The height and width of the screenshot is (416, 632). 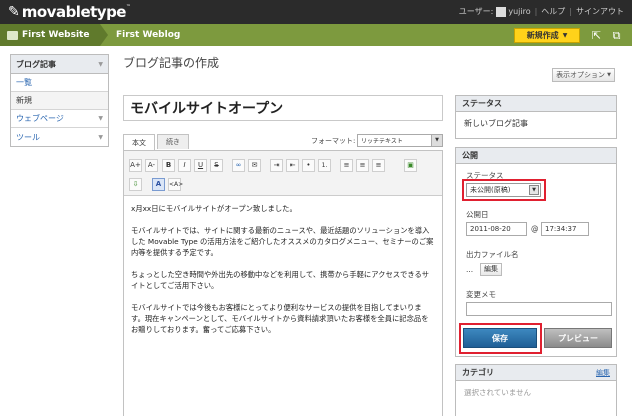 What do you see at coordinates (238, 165) in the screenshot?
I see `link-icon: ∞` at bounding box center [238, 165].